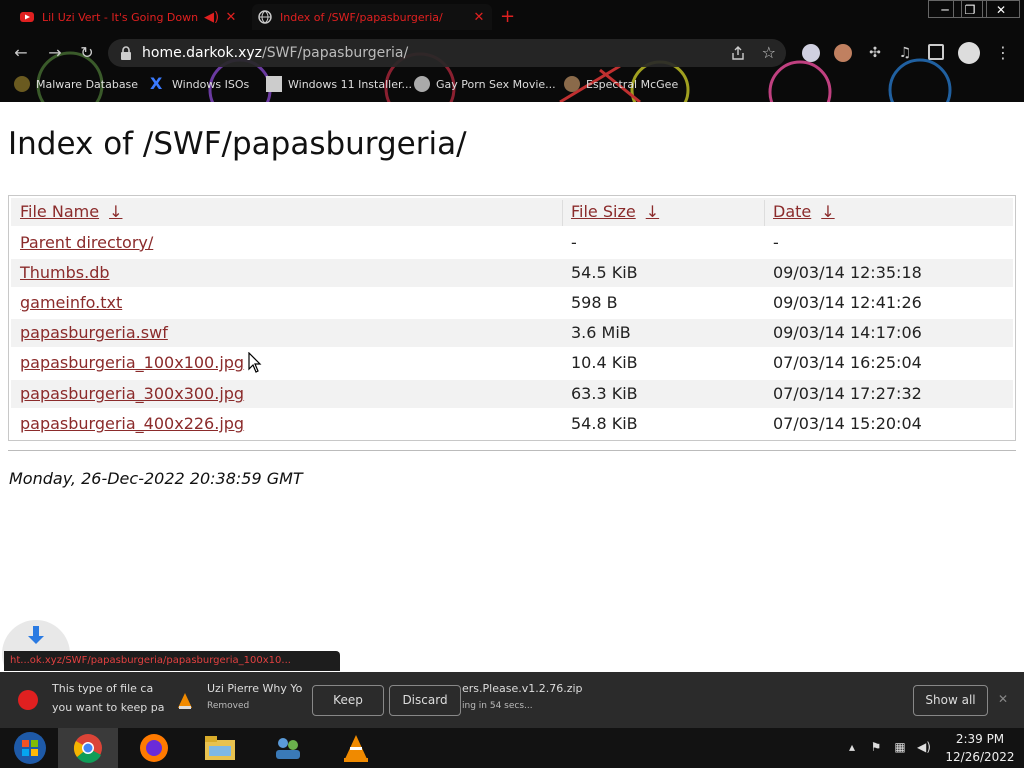  I want to click on table-row: Parent directory/ - -, so click(512, 243).